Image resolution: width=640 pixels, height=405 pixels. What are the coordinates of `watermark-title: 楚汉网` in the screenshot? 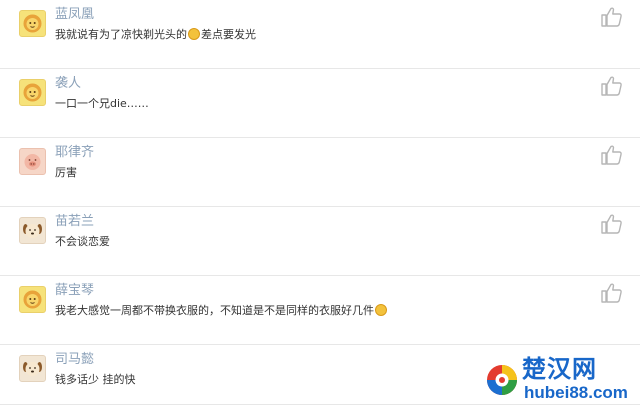 It's located at (559, 369).